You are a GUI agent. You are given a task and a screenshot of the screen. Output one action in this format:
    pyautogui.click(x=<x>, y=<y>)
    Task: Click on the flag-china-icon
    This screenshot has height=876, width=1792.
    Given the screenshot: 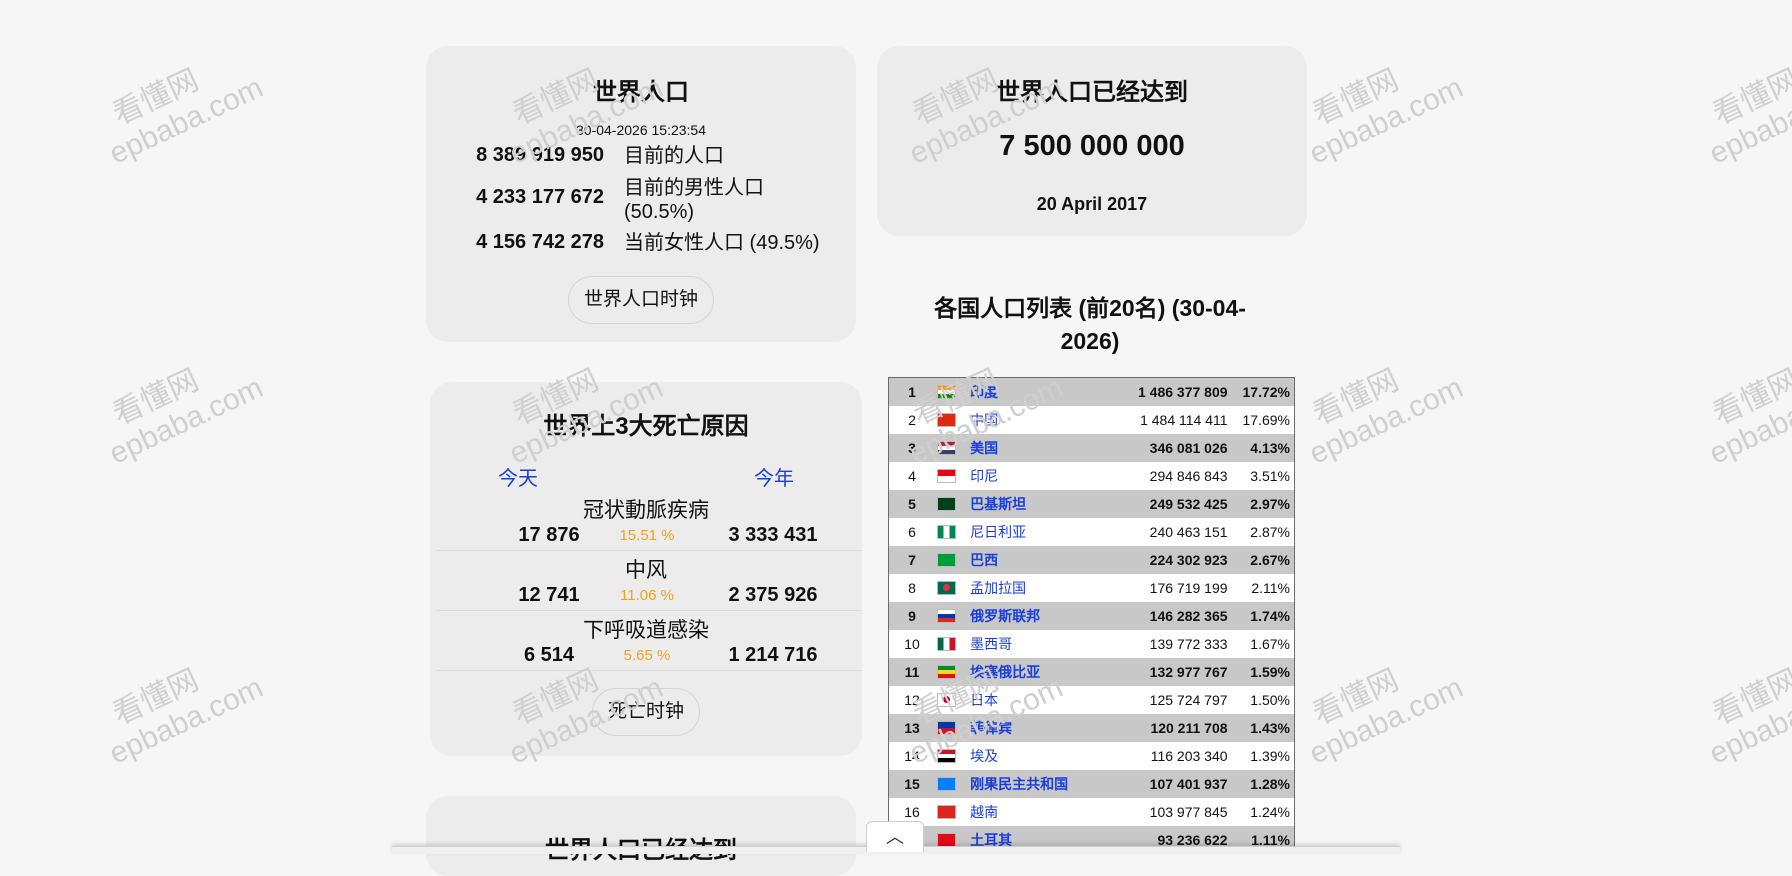 What is the action you would take?
    pyautogui.click(x=947, y=420)
    